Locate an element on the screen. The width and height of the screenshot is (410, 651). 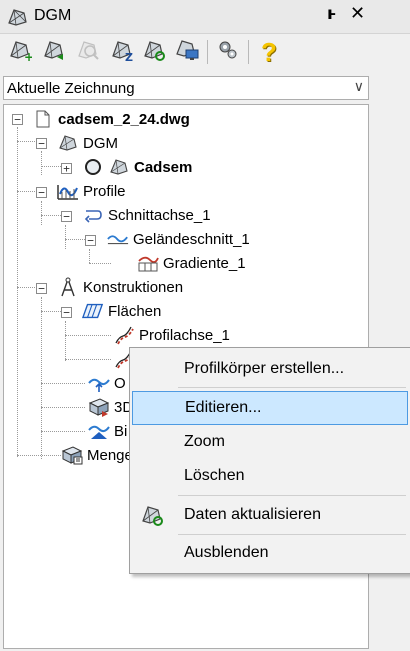
tree-node-profilachse: Profilachse_1 is located at coordinates (171, 335).